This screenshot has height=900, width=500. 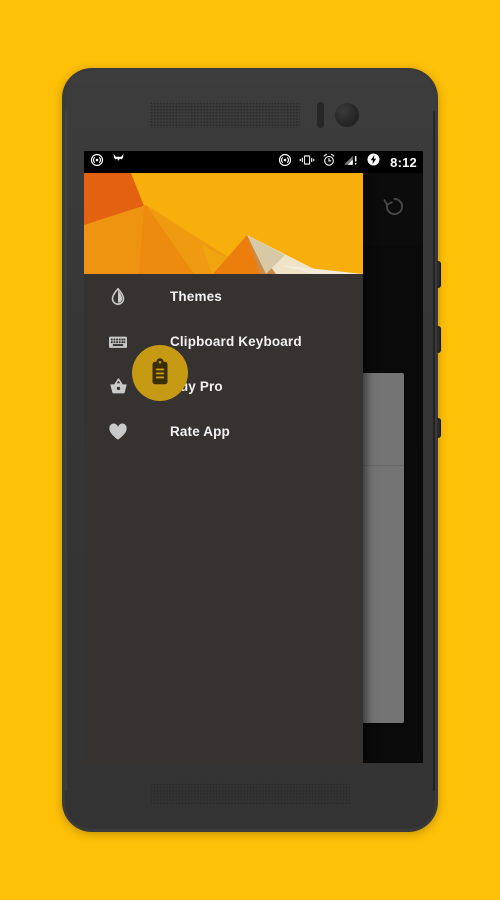 What do you see at coordinates (160, 373) in the screenshot?
I see `clipboard-icon` at bounding box center [160, 373].